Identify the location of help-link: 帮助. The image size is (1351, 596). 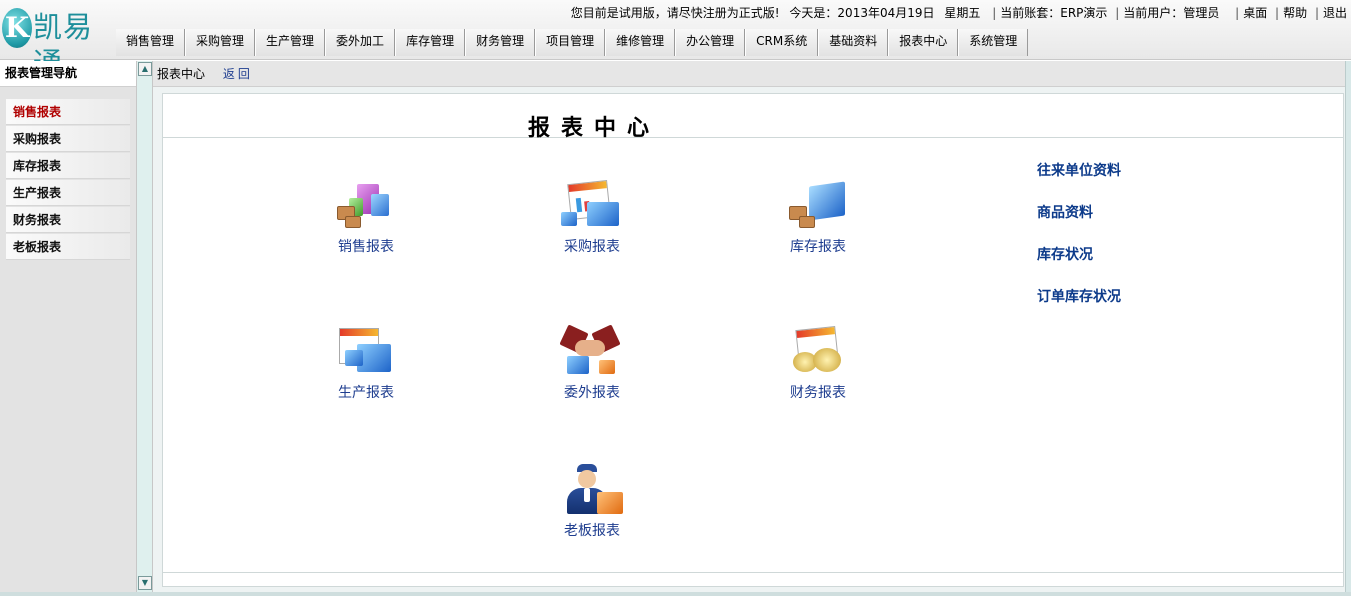
(1295, 13).